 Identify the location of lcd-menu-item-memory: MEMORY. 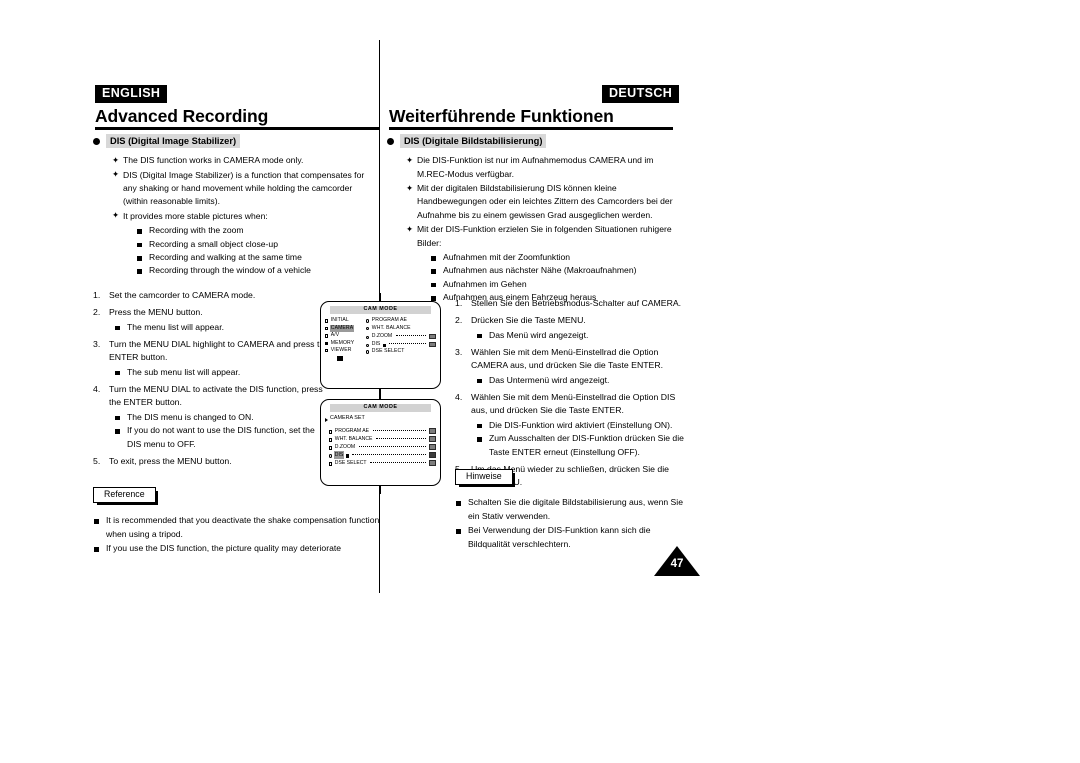
(345, 343).